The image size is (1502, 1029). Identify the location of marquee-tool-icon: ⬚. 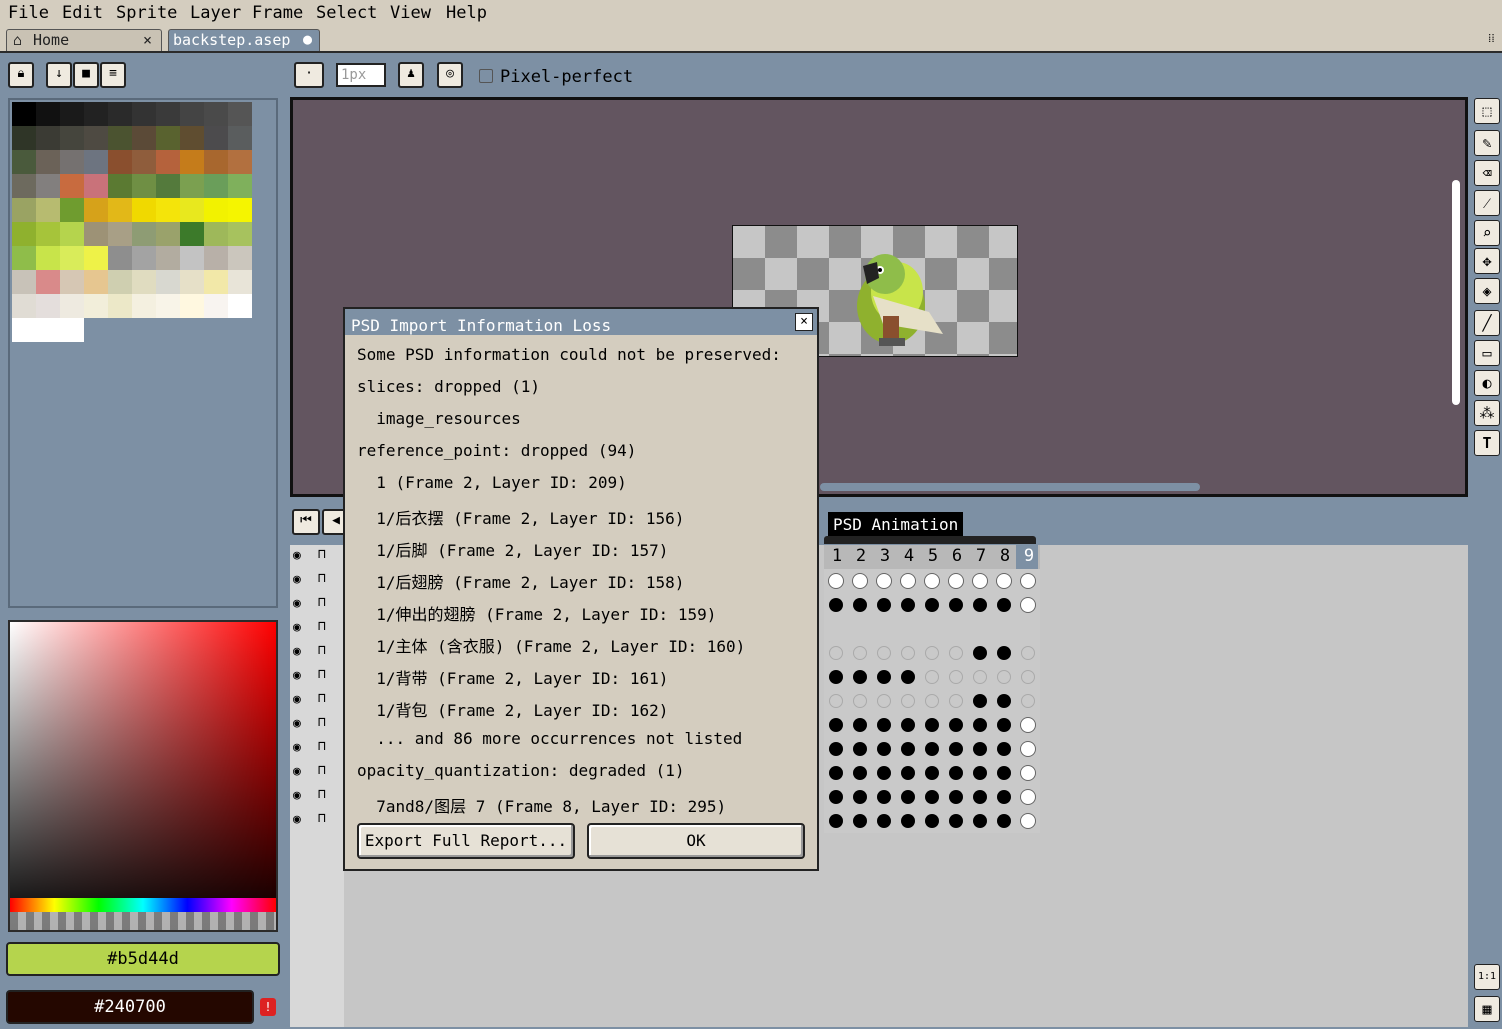
(1487, 111).